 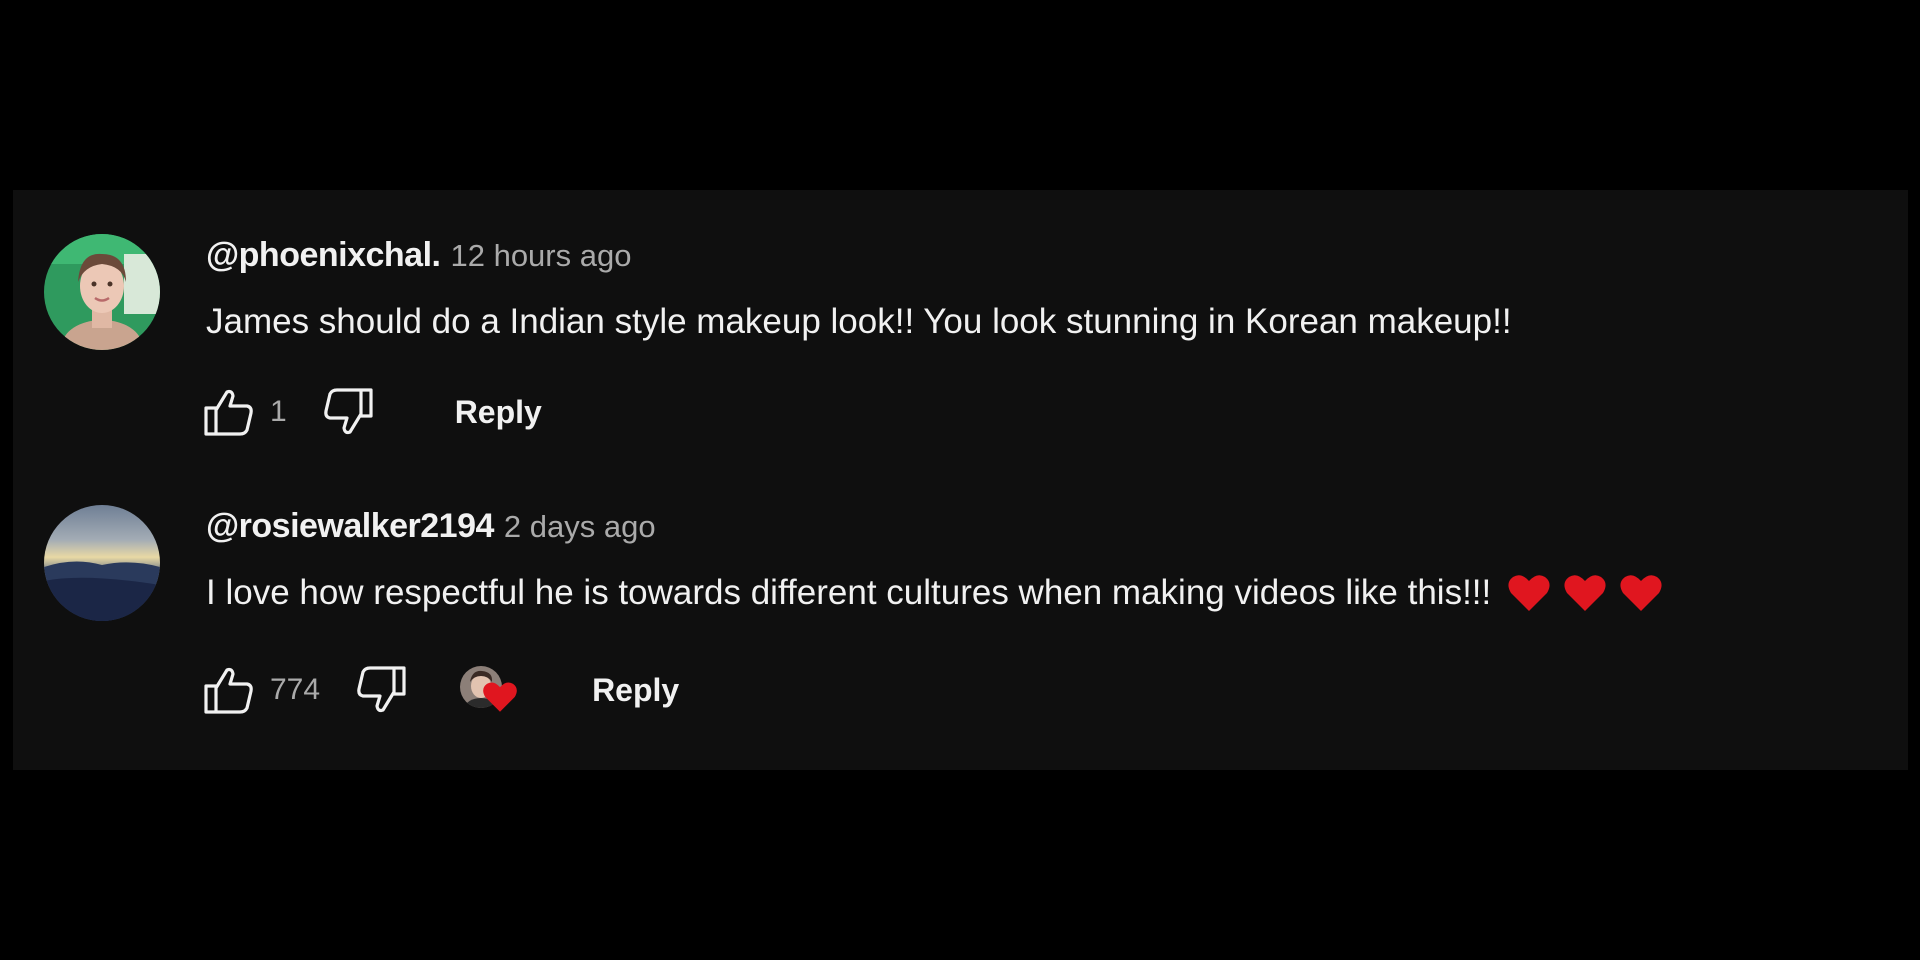 What do you see at coordinates (350, 526) in the screenshot?
I see `comment-author: @rosiewalker2194` at bounding box center [350, 526].